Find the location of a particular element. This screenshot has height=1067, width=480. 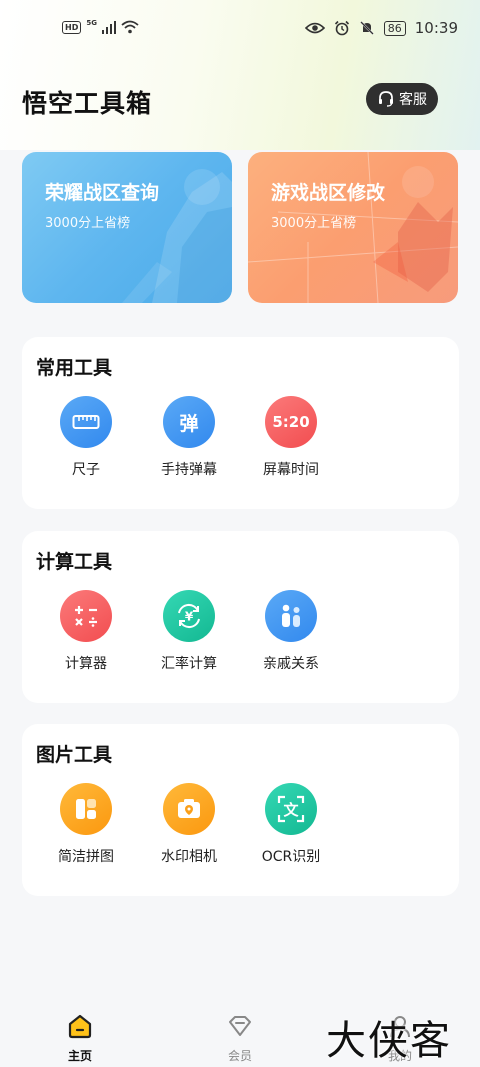

nav-member: 会员 is located at coordinates (240, 1038).